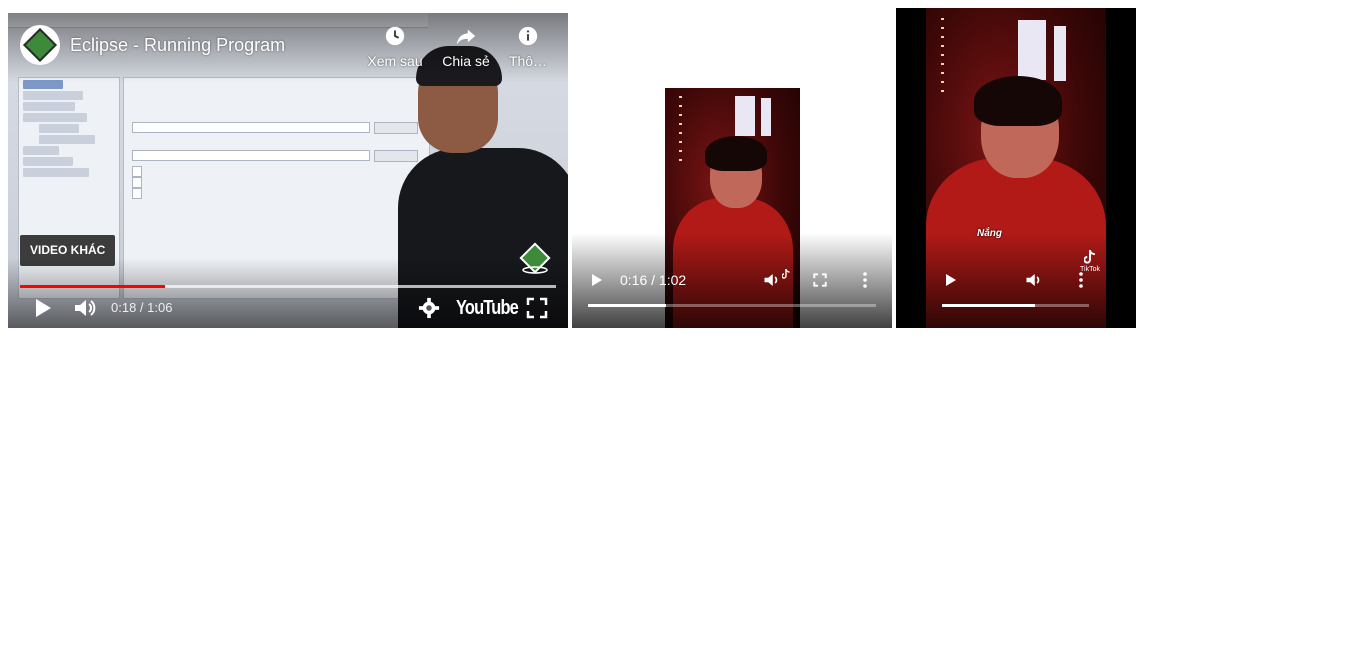  I want to click on watch-later-button: Xem sau, so click(395, 47).